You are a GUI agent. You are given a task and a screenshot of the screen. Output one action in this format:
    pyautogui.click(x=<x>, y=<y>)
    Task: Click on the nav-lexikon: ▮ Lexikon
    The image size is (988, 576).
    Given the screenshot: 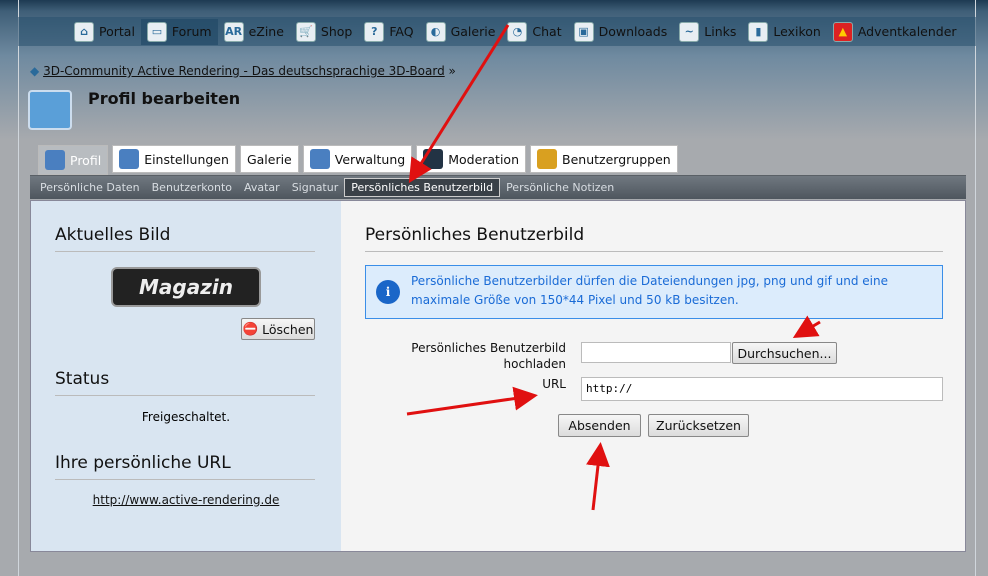 What is the action you would take?
    pyautogui.click(x=784, y=32)
    